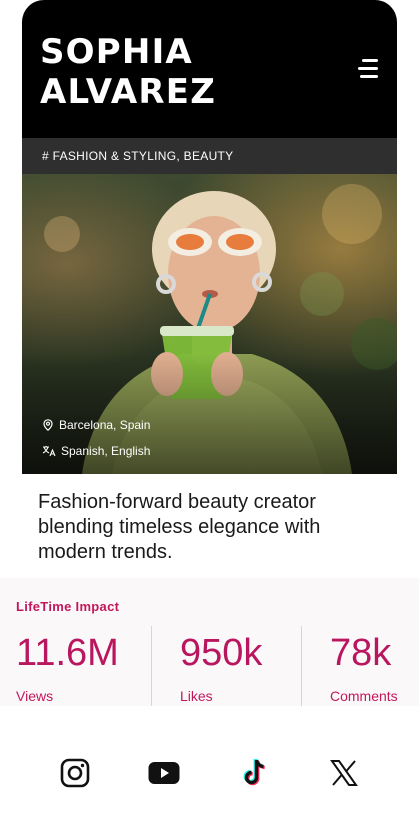  Describe the element at coordinates (75, 773) in the screenshot. I see `instagram-icon` at that location.